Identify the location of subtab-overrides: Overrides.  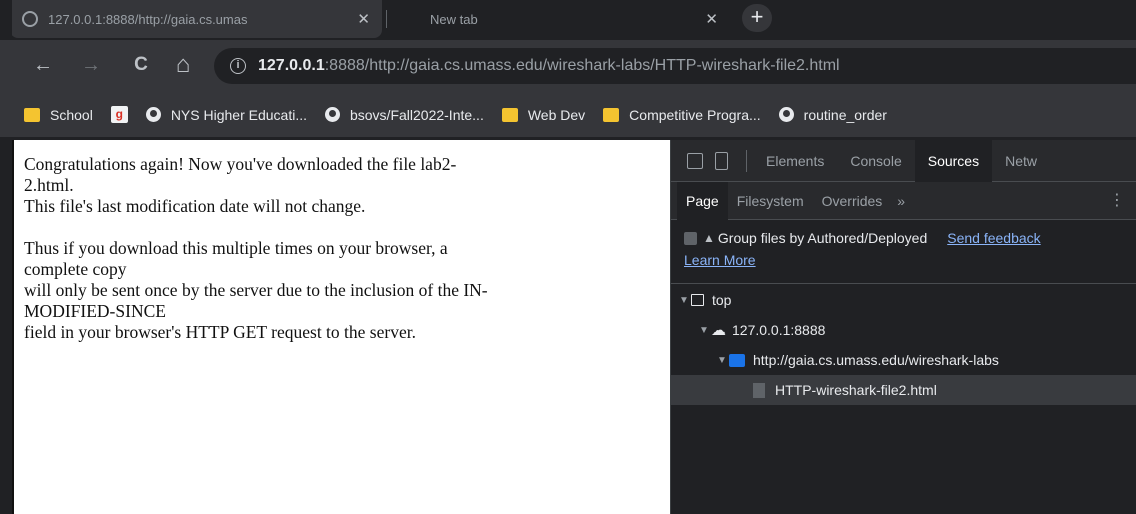
(852, 201).